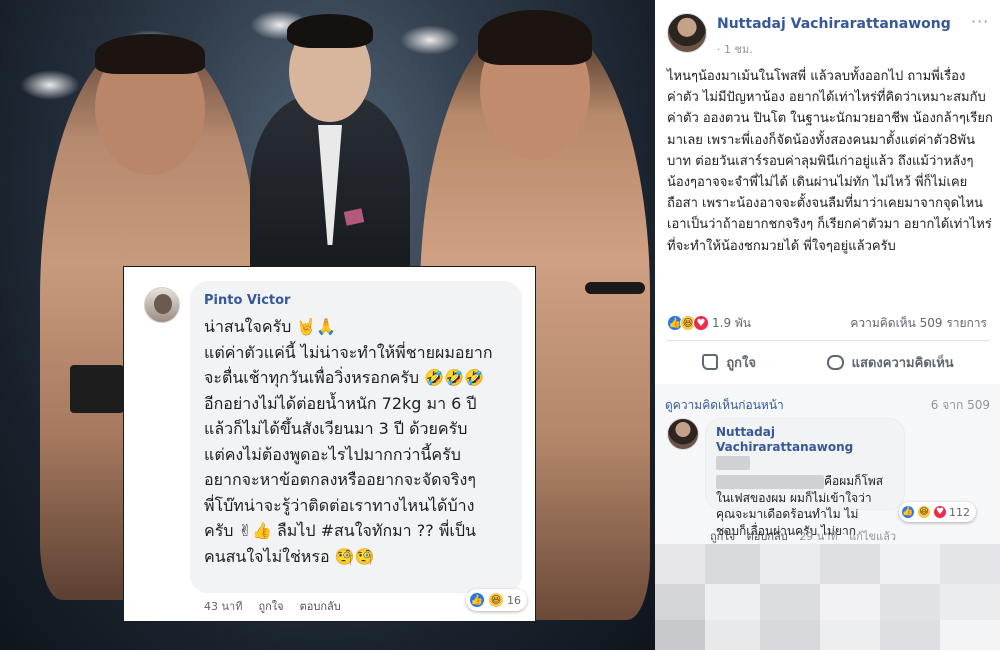  What do you see at coordinates (687, 33) in the screenshot?
I see `author-avatar` at bounding box center [687, 33].